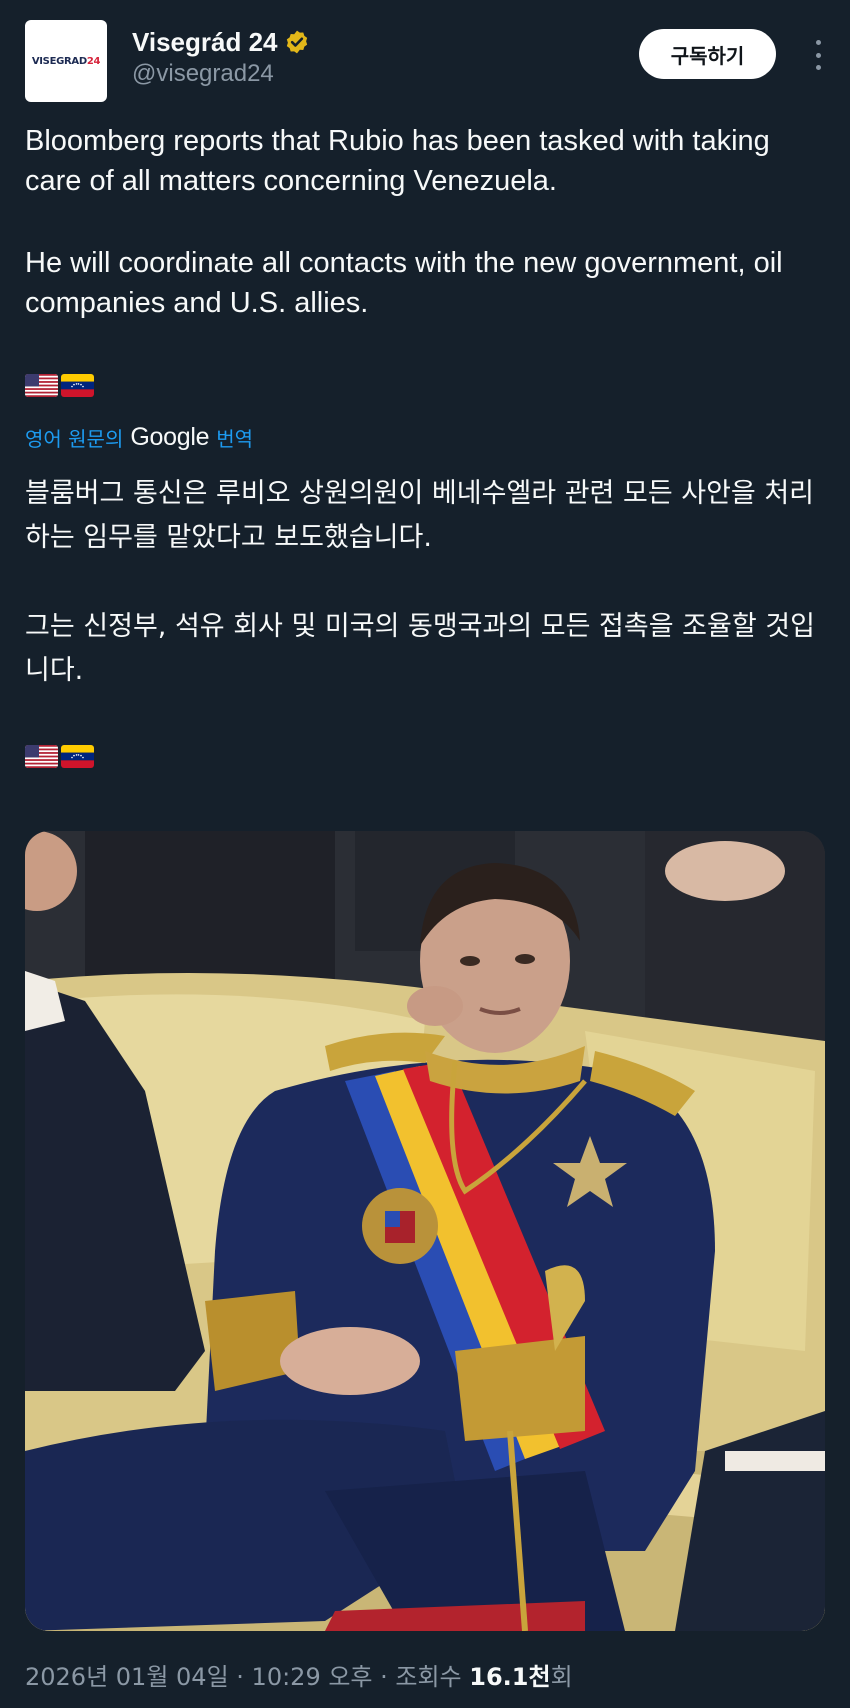 The width and height of the screenshot is (850, 1708). I want to click on post-date: 2026년 01월 04일, so click(127, 1677).